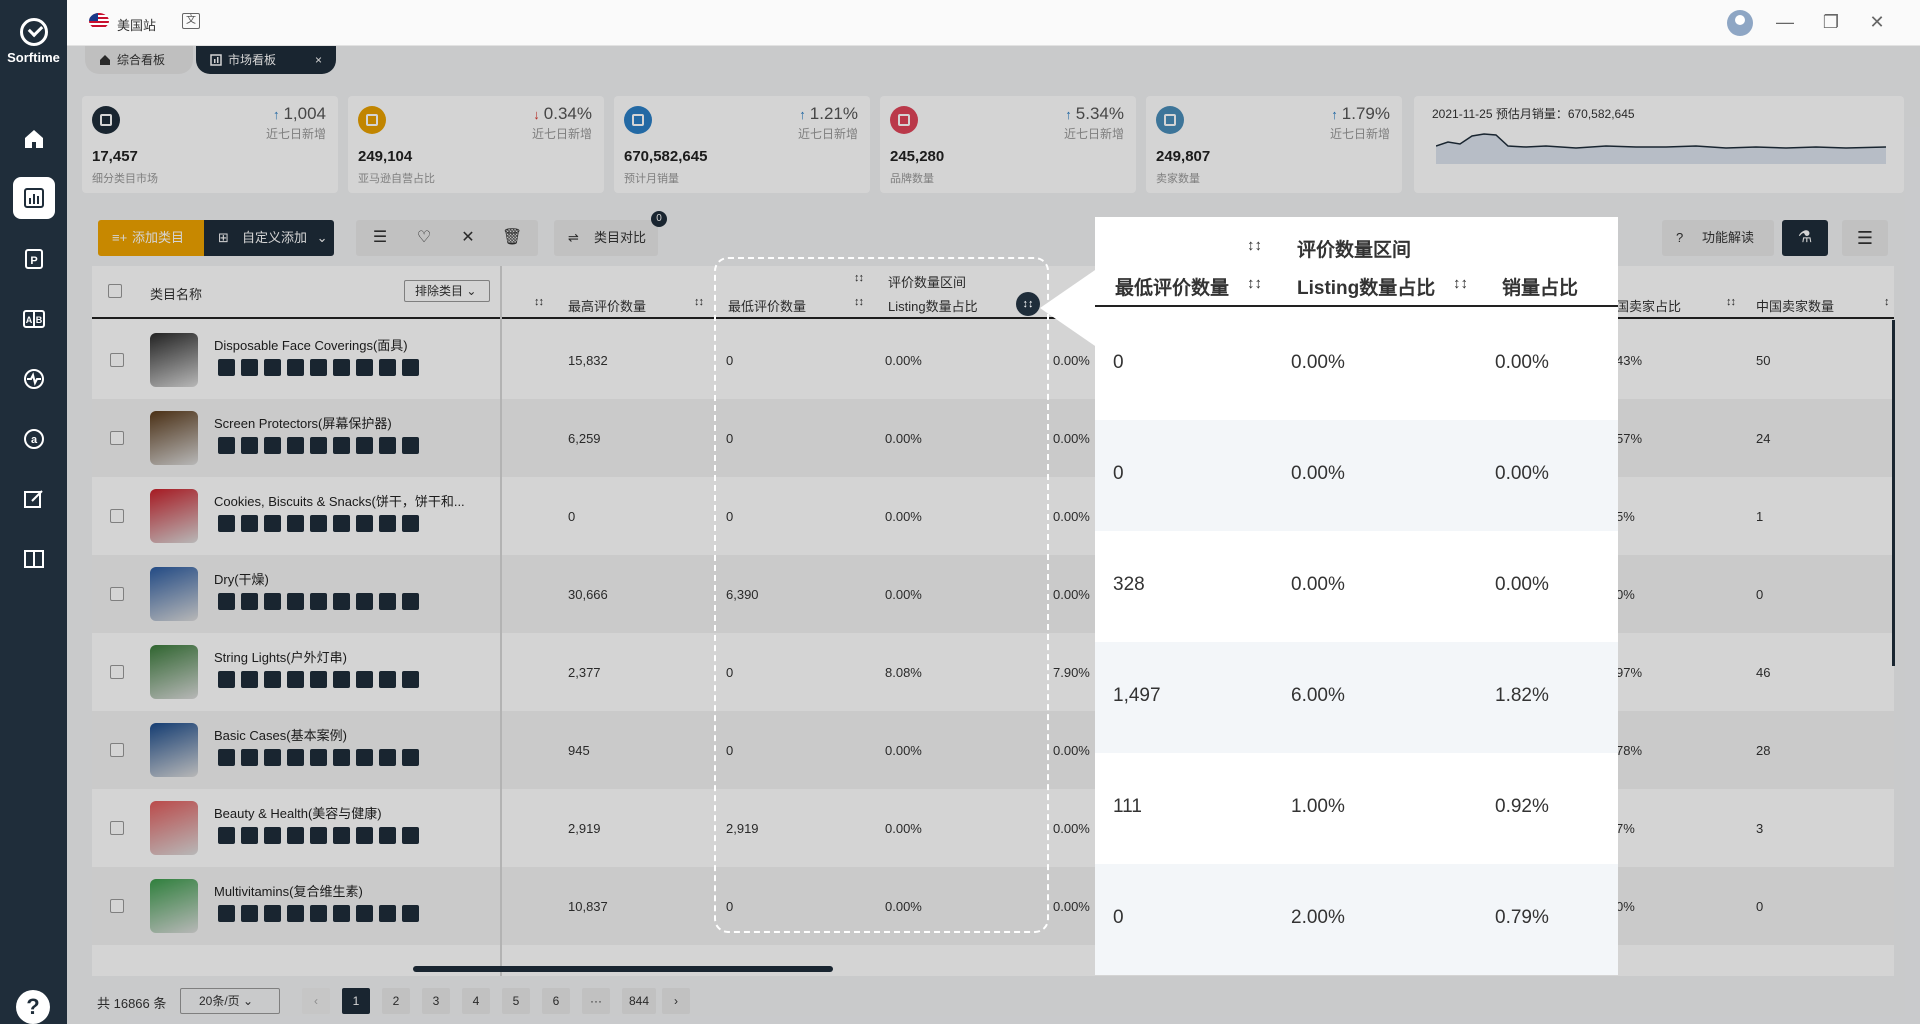  What do you see at coordinates (1356, 262) in the screenshot?
I see `zoom-header: ↕↕ 评价数量区间 最低评价数量 ↕↕ Listing数量占比 ↕↕ 销量占比` at bounding box center [1356, 262].